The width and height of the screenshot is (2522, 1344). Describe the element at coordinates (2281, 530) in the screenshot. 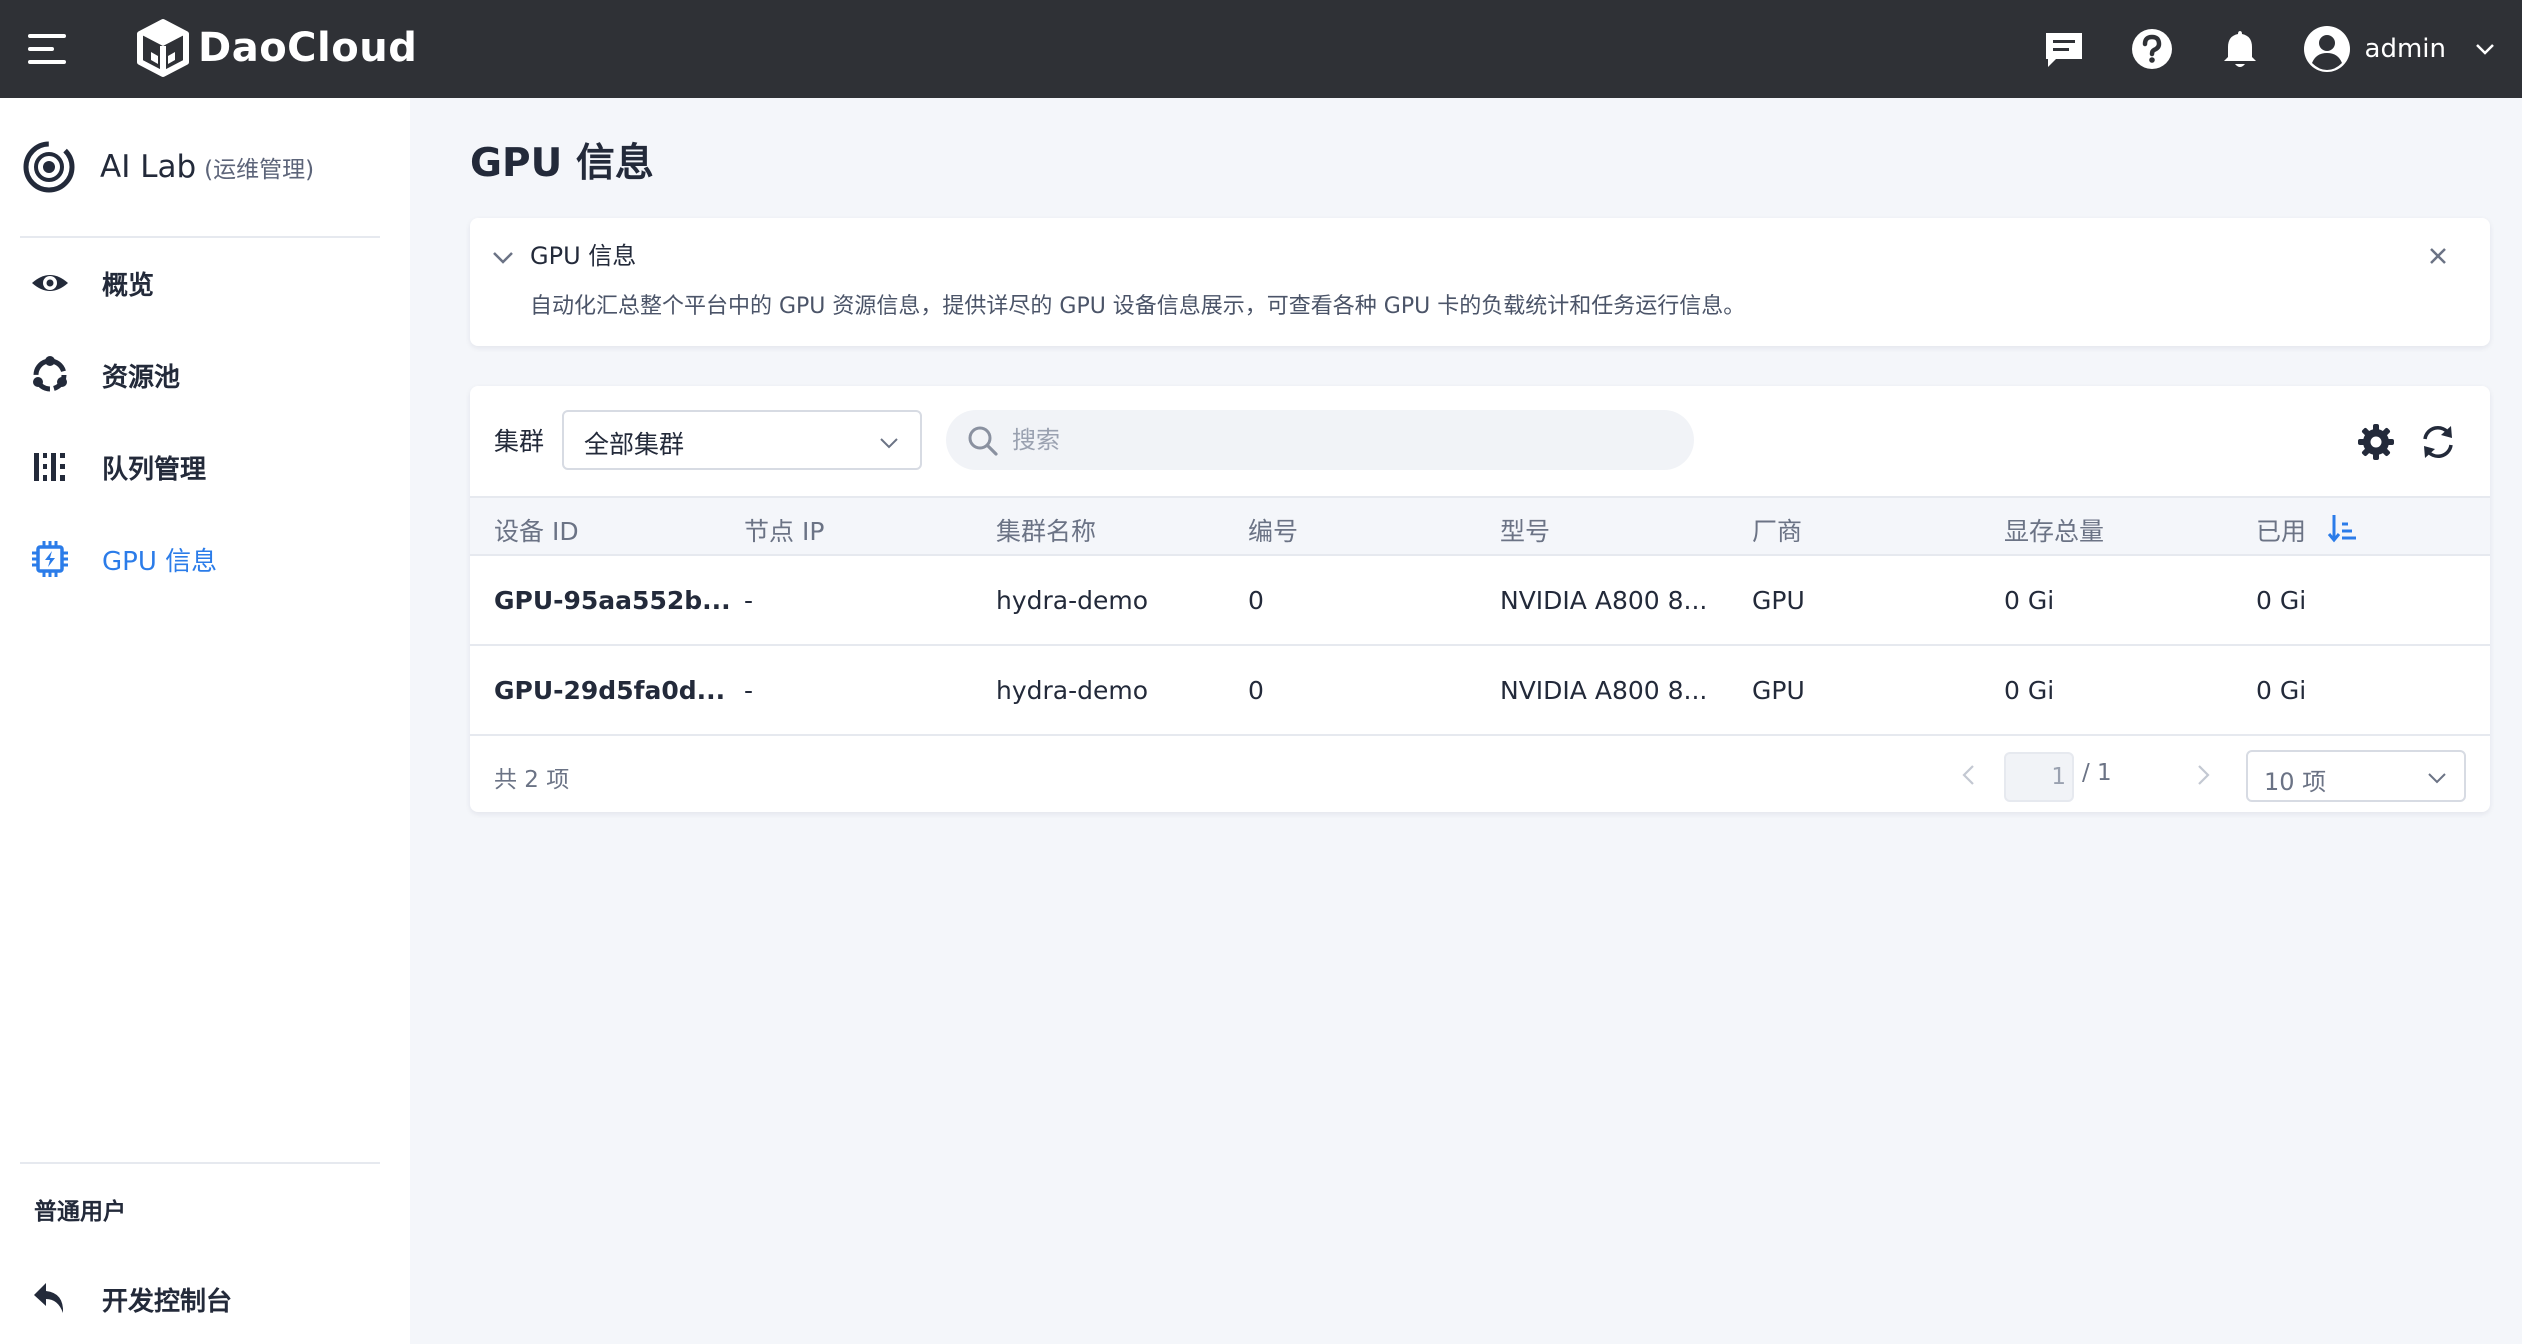

I see `column-header-used: 已用` at that location.